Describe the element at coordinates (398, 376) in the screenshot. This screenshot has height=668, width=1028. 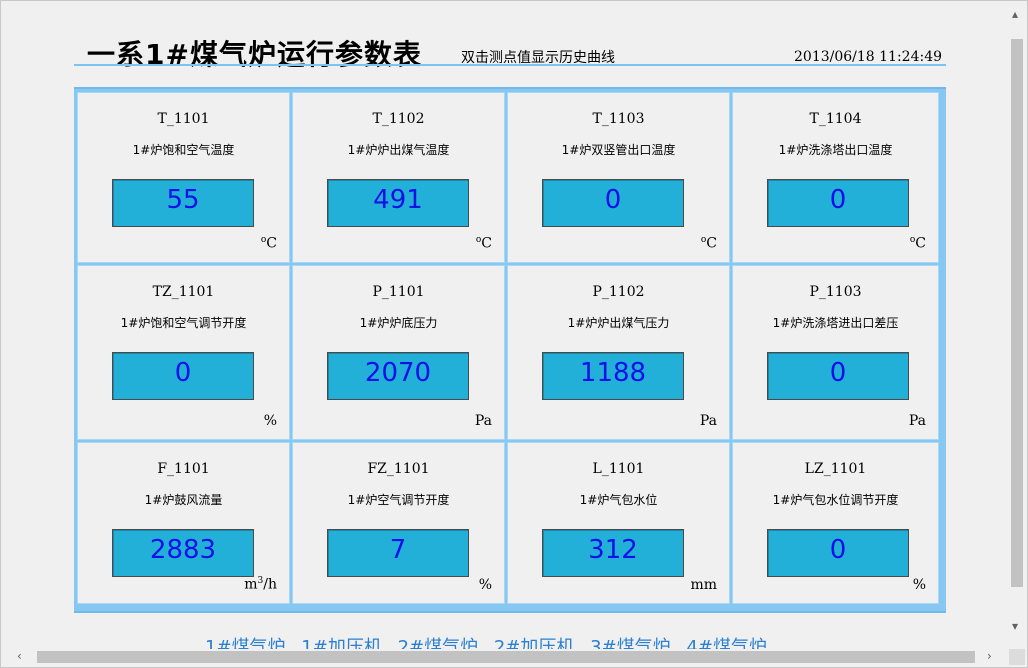
I see `param-value: 2070` at that location.